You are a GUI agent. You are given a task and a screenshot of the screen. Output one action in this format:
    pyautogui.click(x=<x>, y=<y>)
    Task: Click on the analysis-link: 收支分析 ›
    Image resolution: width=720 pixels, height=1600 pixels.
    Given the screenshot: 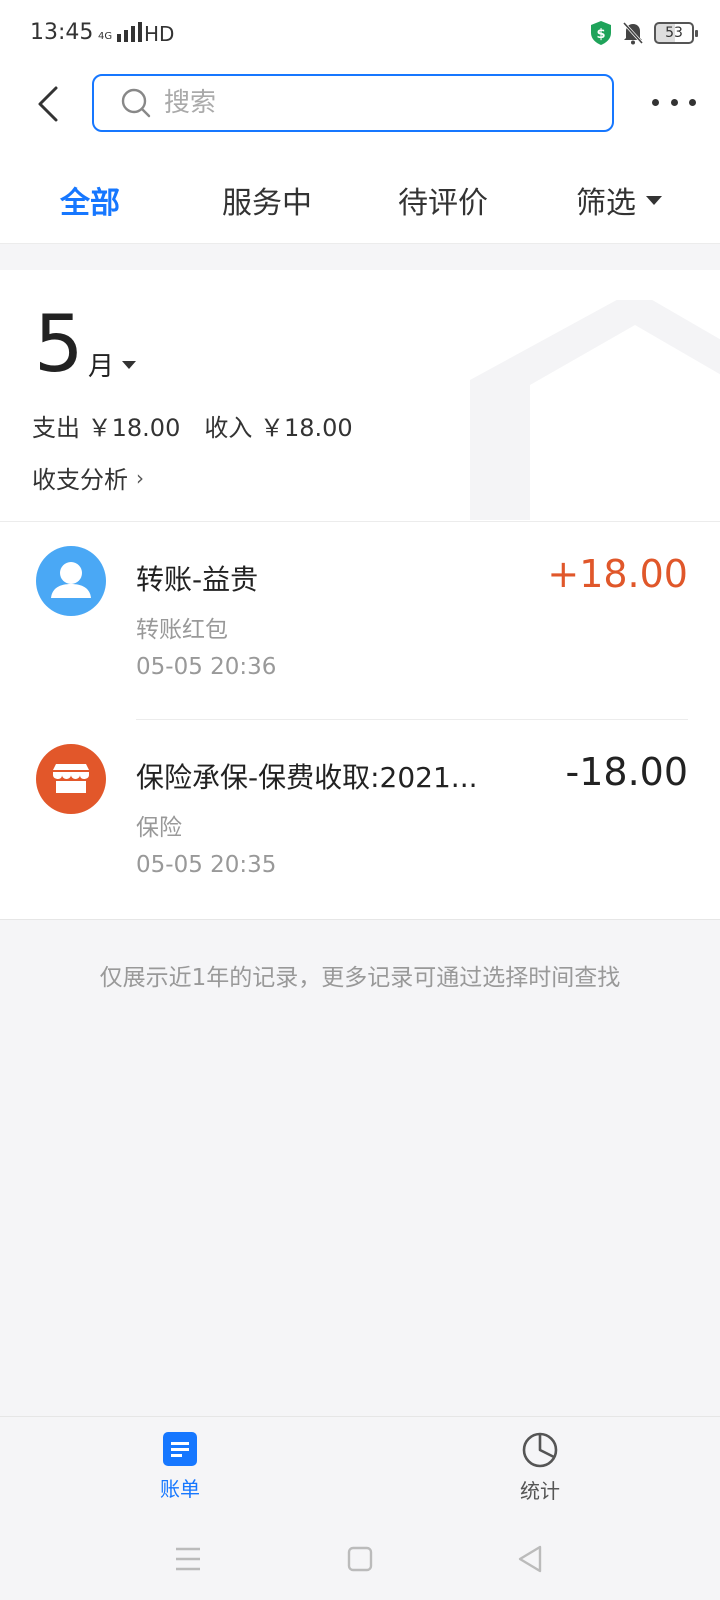 What is the action you would take?
    pyautogui.click(x=88, y=477)
    